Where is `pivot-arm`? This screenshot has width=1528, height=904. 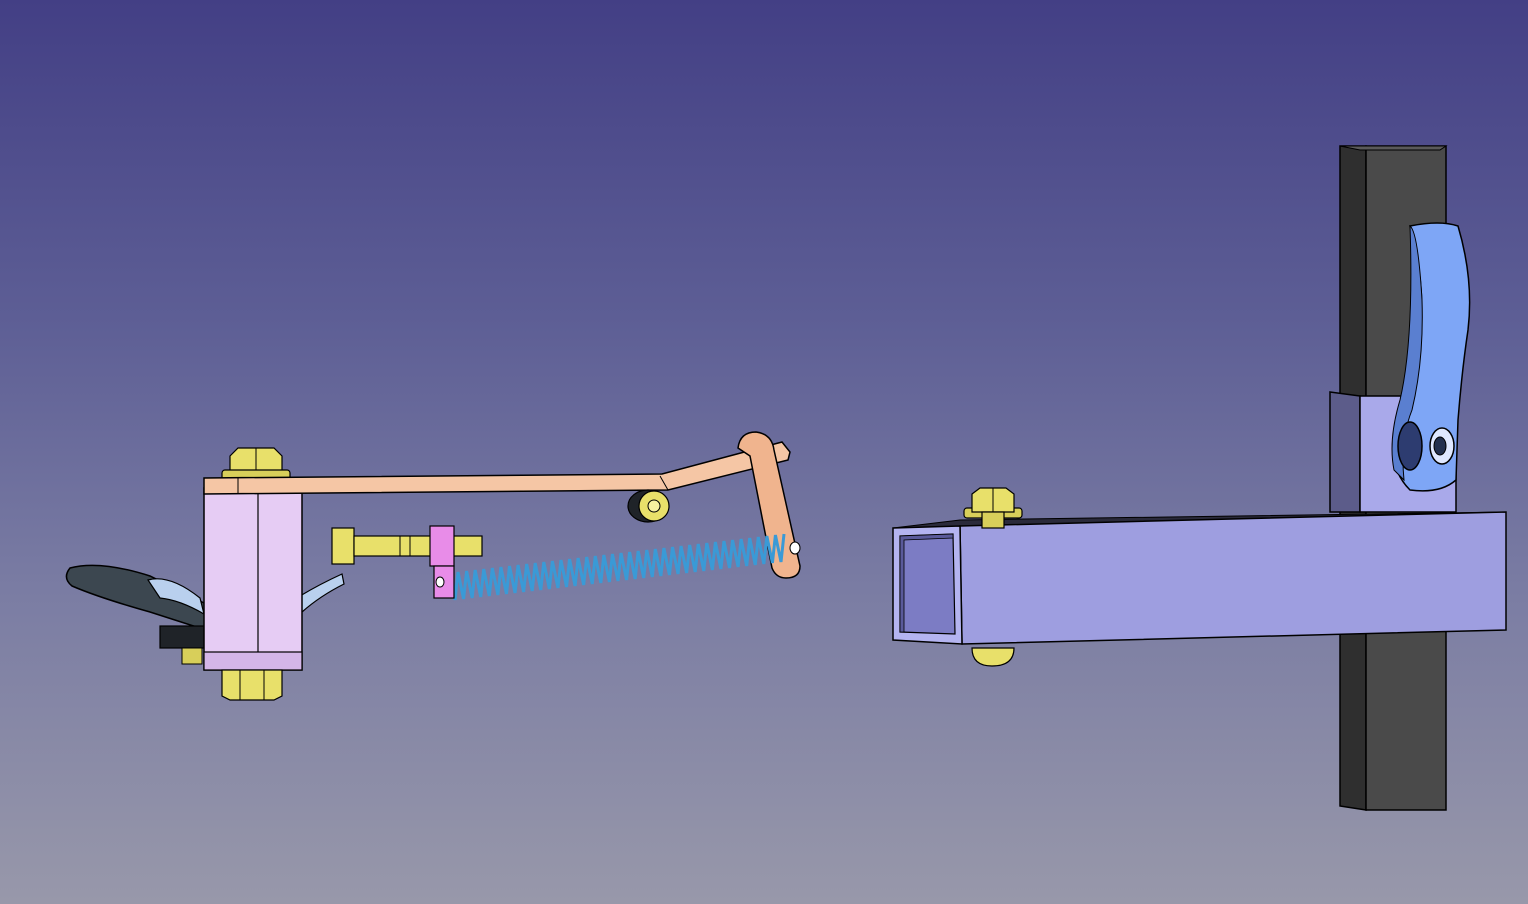 pivot-arm is located at coordinates (497, 468).